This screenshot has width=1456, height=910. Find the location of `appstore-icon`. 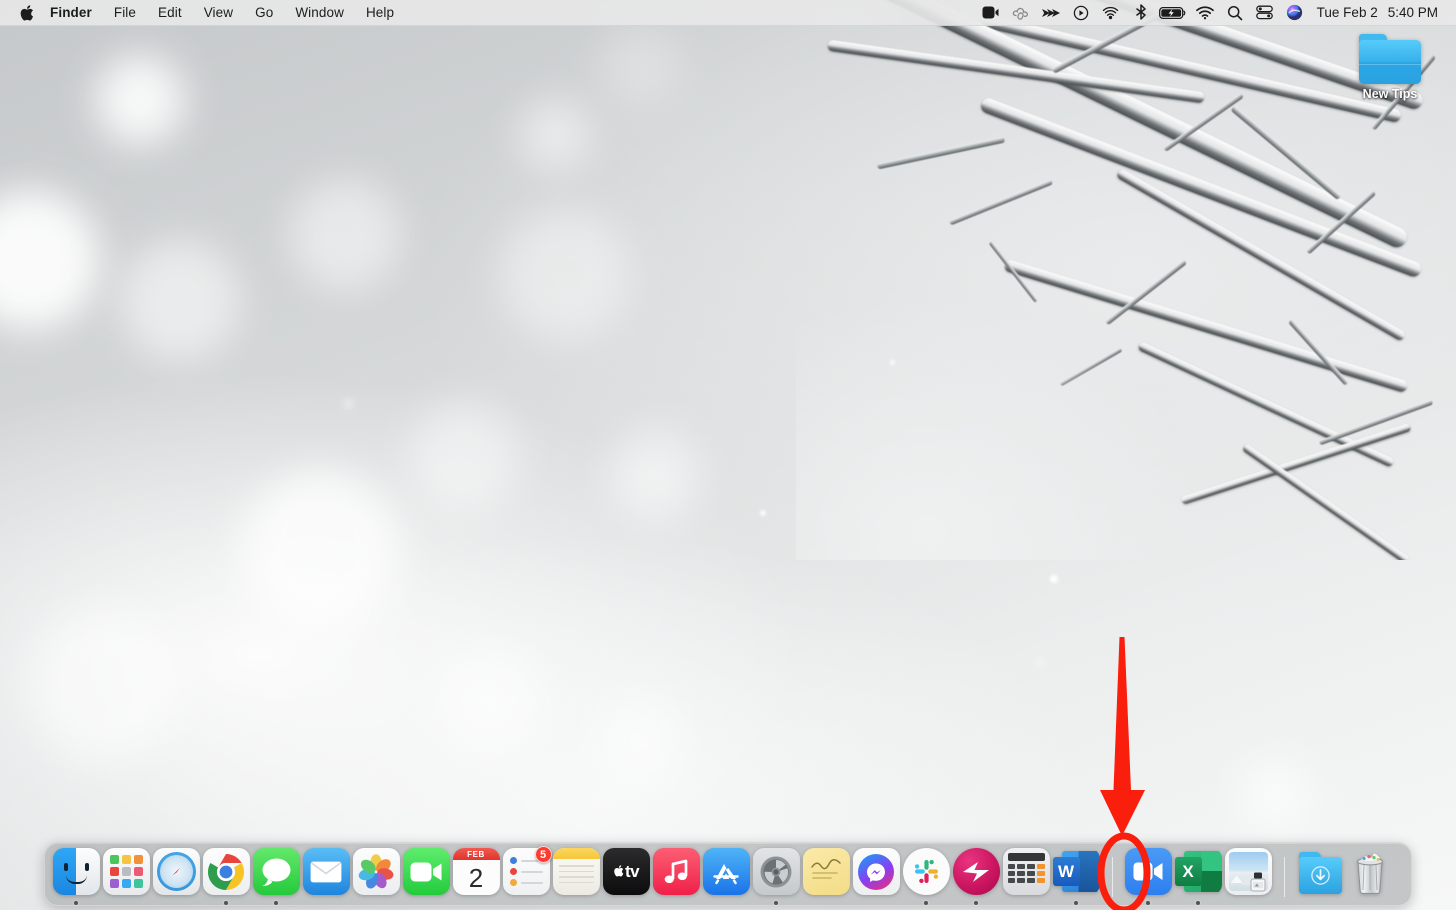

appstore-icon is located at coordinates (726, 871).